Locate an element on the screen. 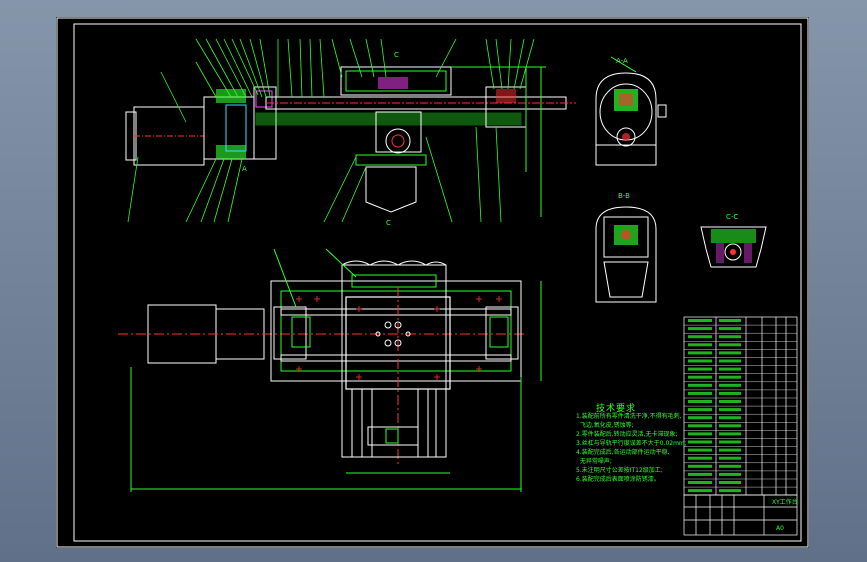  title-block-name: XY工作台 is located at coordinates (785, 502).